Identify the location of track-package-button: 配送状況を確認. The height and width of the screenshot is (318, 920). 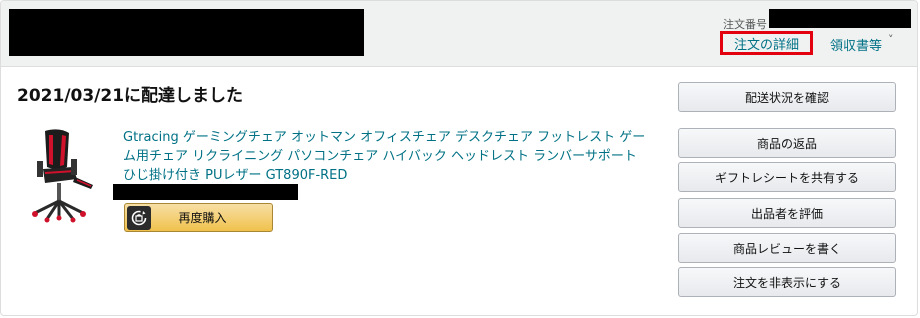
(787, 97).